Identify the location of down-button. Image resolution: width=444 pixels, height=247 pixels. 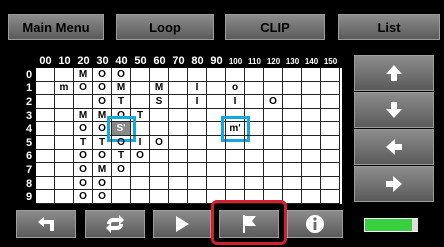
(394, 110).